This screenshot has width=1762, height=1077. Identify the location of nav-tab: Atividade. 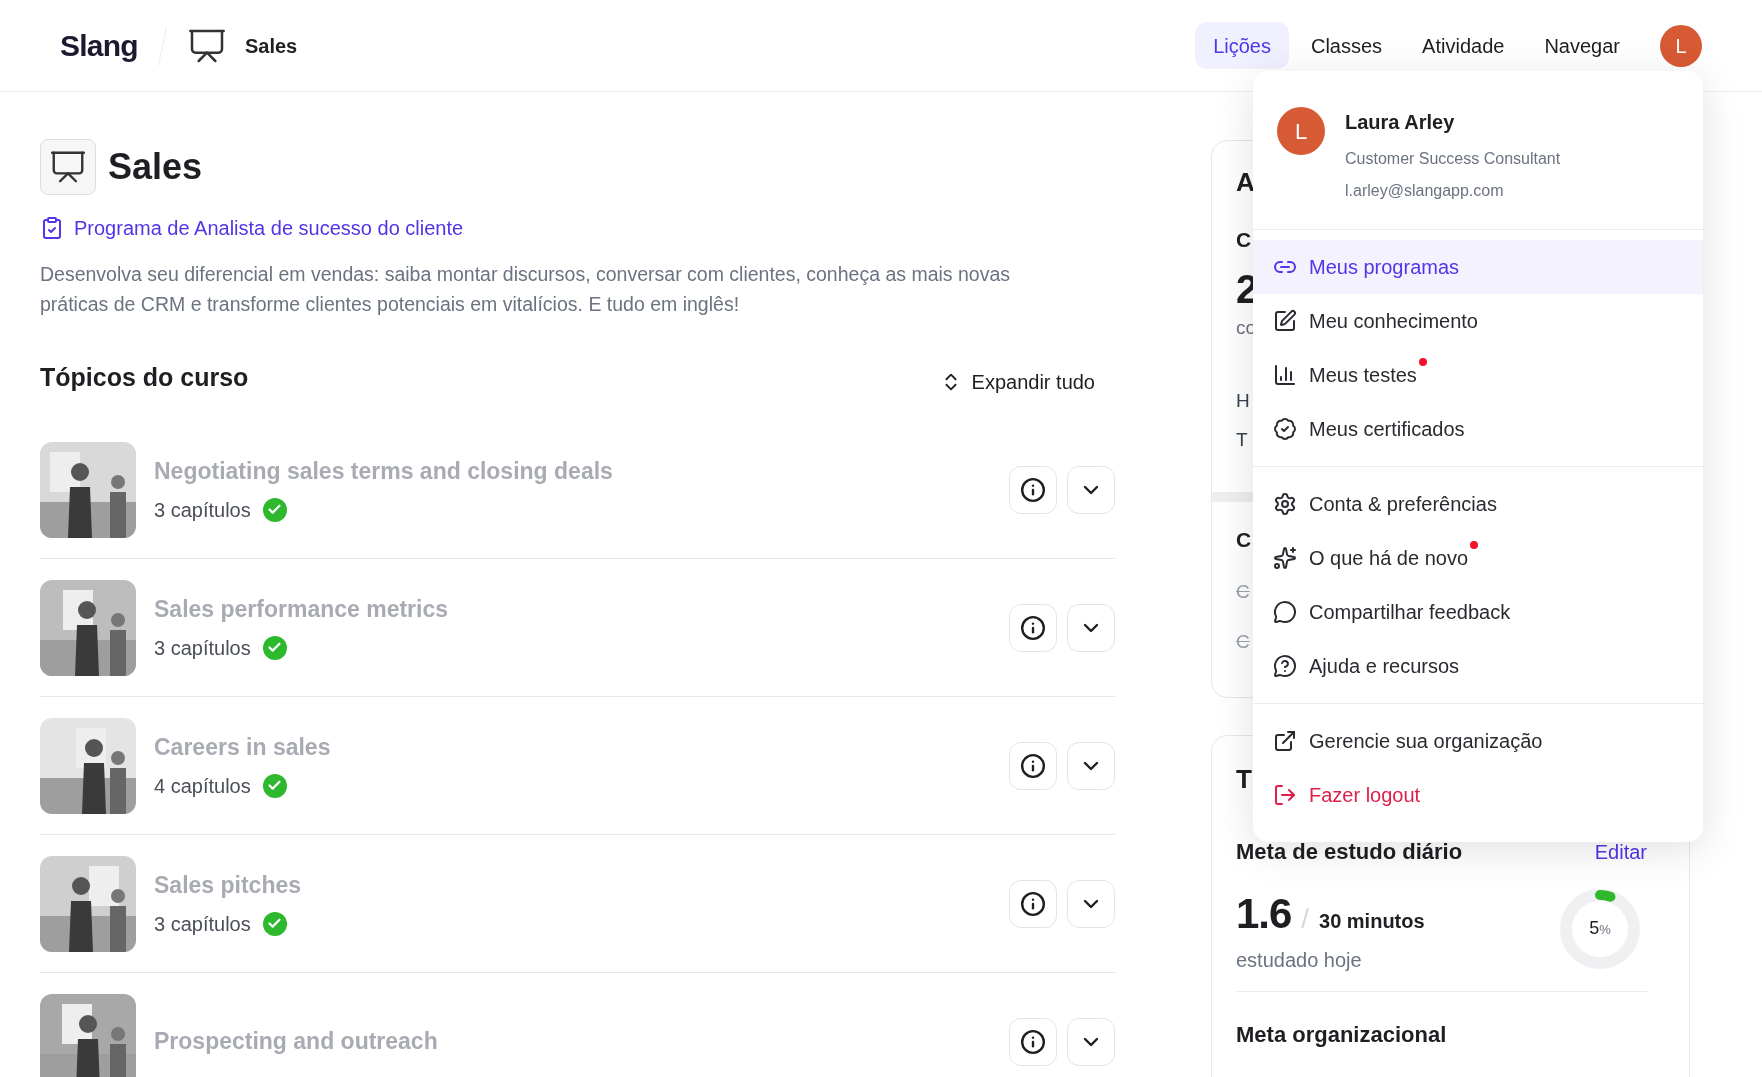
(1463, 45).